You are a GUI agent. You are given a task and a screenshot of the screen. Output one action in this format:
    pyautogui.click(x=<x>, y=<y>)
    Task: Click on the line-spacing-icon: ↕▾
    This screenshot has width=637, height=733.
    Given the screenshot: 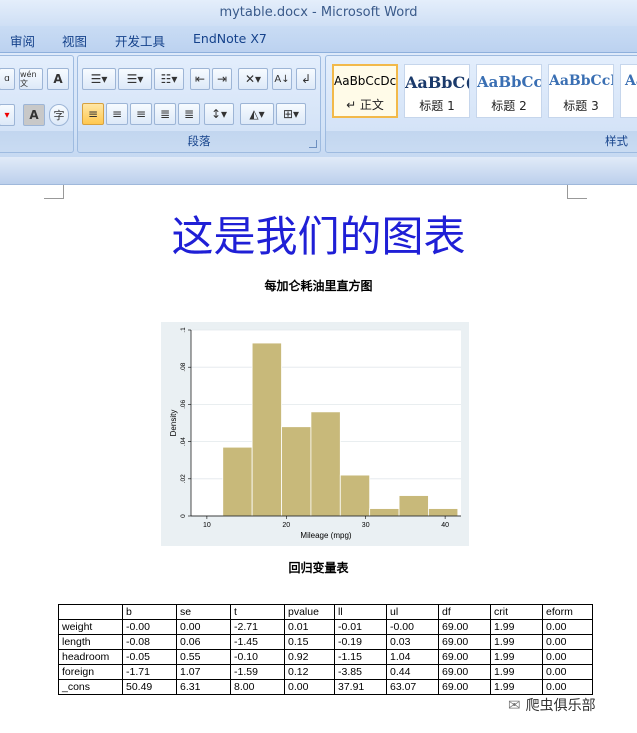 What is the action you would take?
    pyautogui.click(x=219, y=114)
    